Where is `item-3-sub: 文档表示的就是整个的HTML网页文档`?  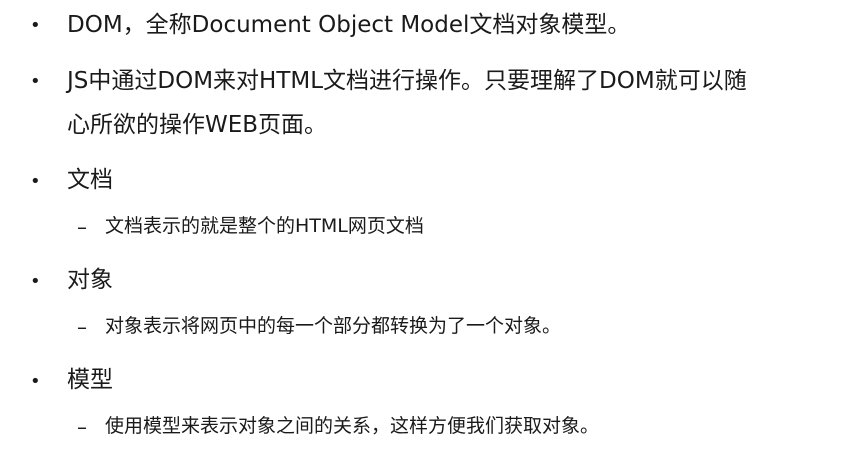 item-3-sub: 文档表示的就是整个的HTML网页文档 is located at coordinates (264, 226).